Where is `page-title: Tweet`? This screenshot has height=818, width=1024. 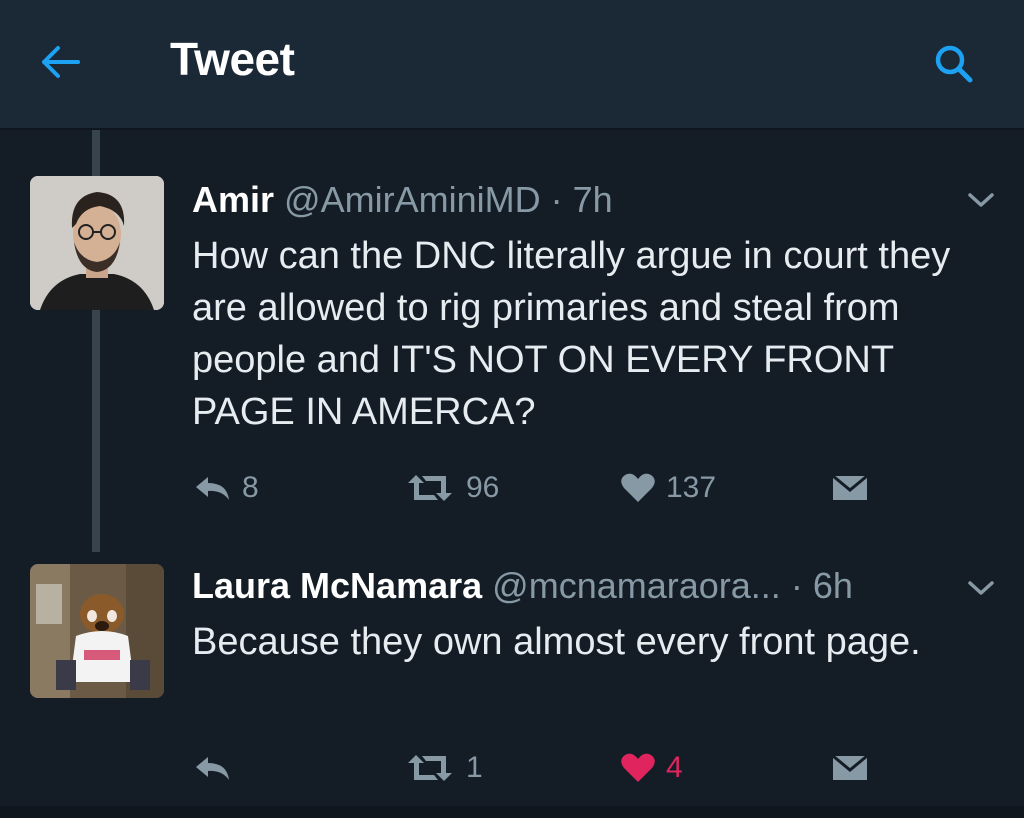
page-title: Tweet is located at coordinates (232, 59).